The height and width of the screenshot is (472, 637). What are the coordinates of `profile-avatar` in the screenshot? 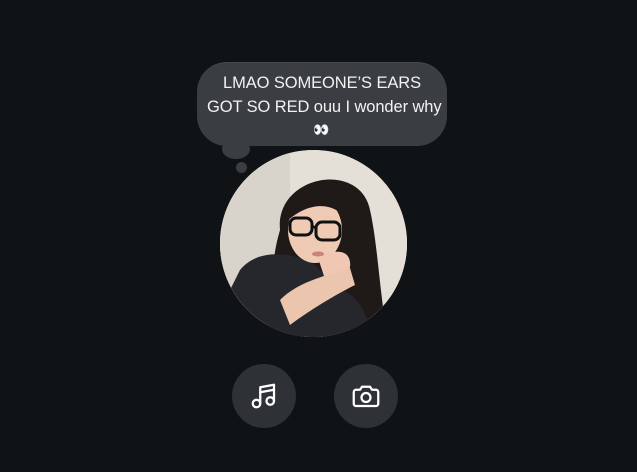 It's located at (313, 243).